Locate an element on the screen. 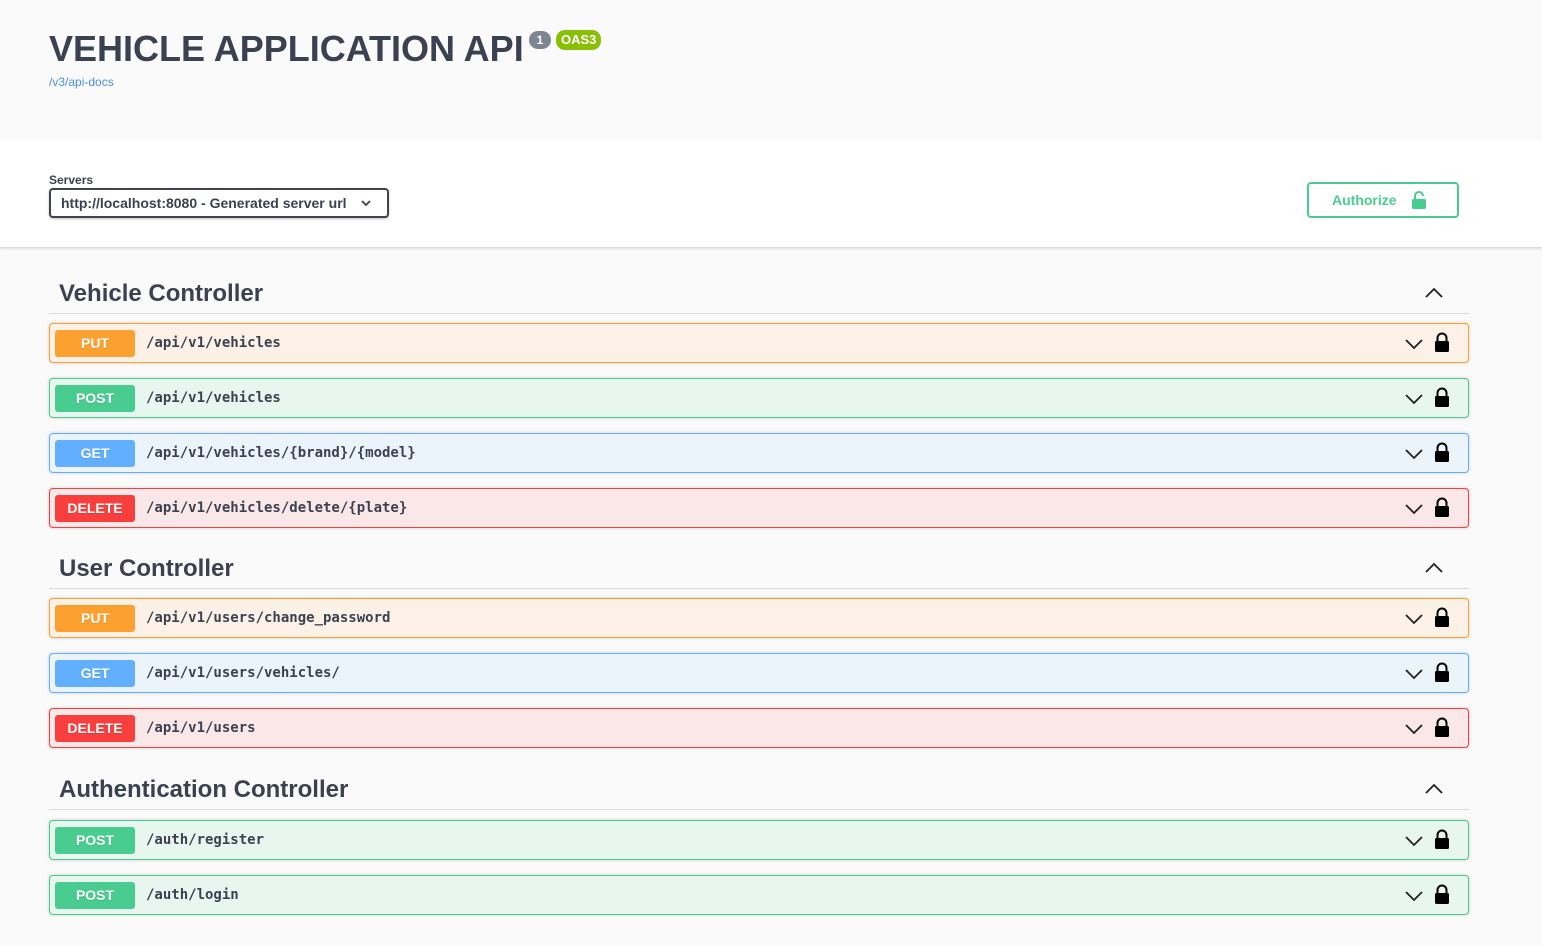  operation-row: POST /auth/register is located at coordinates (759, 840).